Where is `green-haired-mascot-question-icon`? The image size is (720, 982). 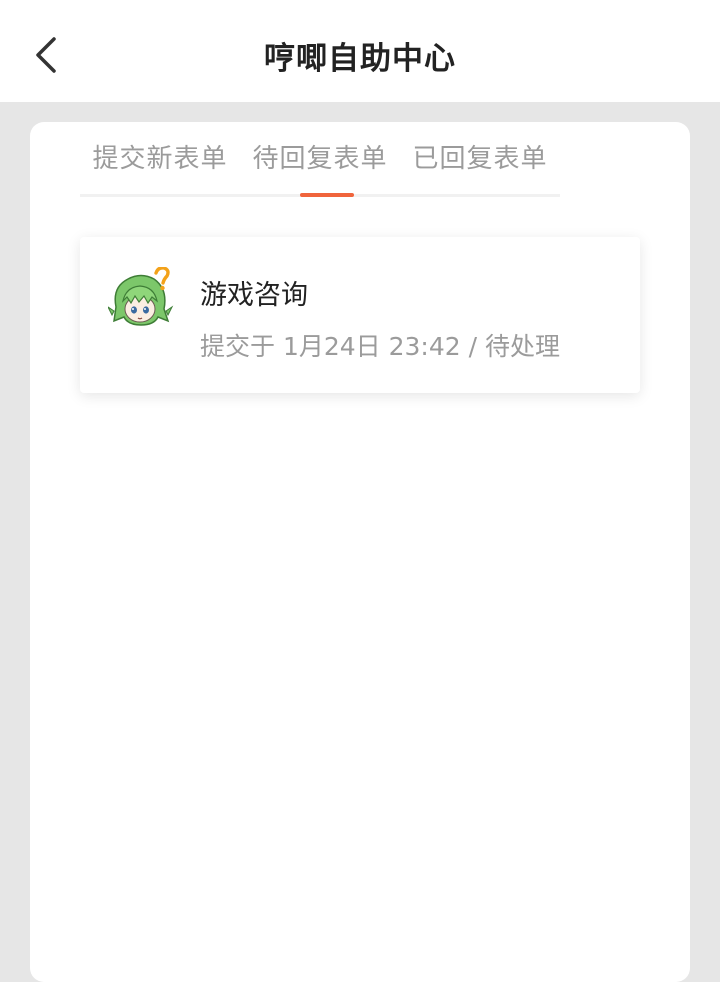
green-haired-mascot-question-icon is located at coordinates (141, 296).